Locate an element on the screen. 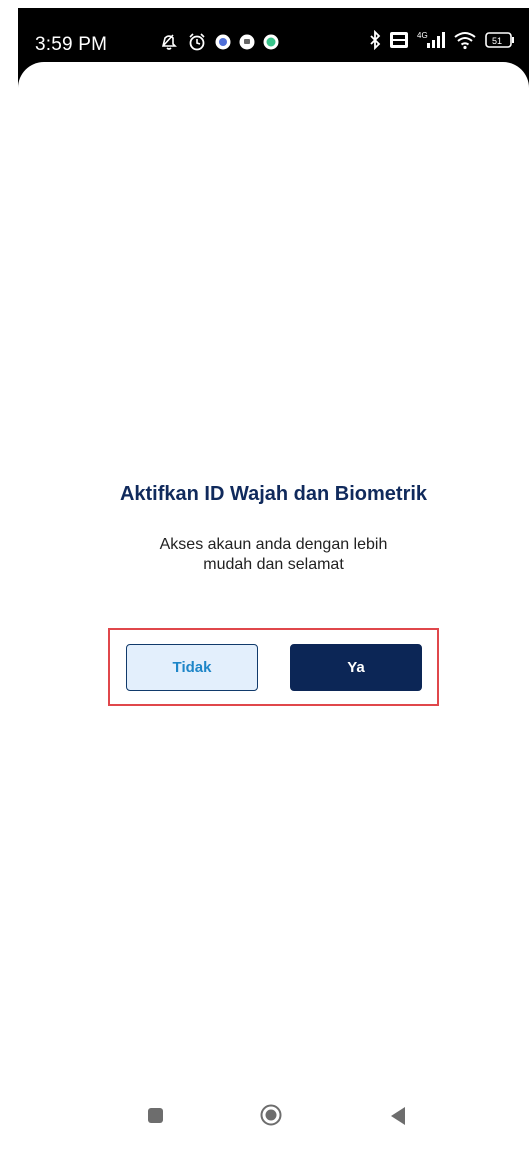 The height and width of the screenshot is (1153, 529). app-notification-icon is located at coordinates (223, 44).